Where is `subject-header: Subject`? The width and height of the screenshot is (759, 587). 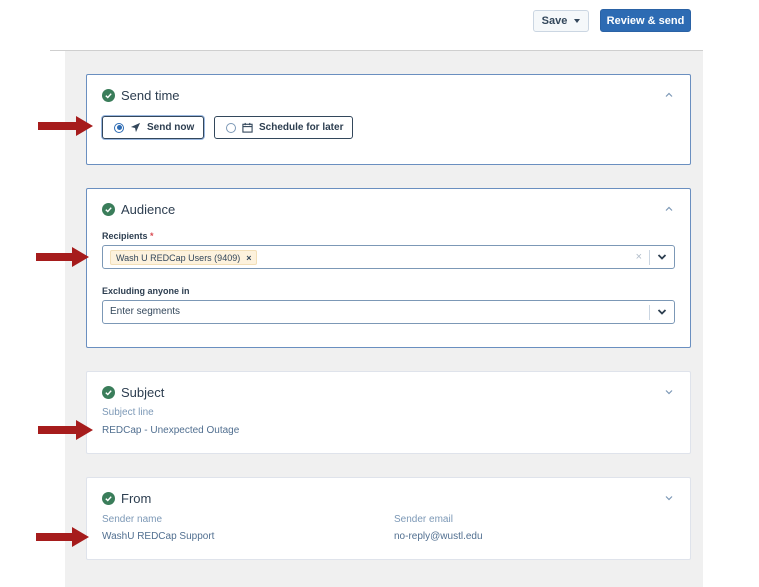 subject-header: Subject is located at coordinates (133, 392).